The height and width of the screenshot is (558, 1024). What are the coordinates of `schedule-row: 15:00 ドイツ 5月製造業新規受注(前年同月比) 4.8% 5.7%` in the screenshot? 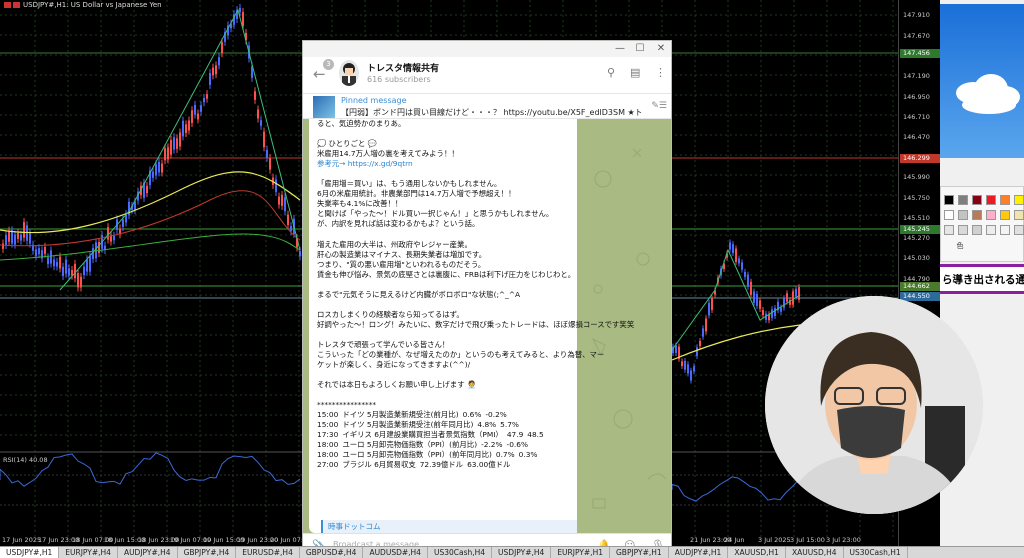 It's located at (444, 425).